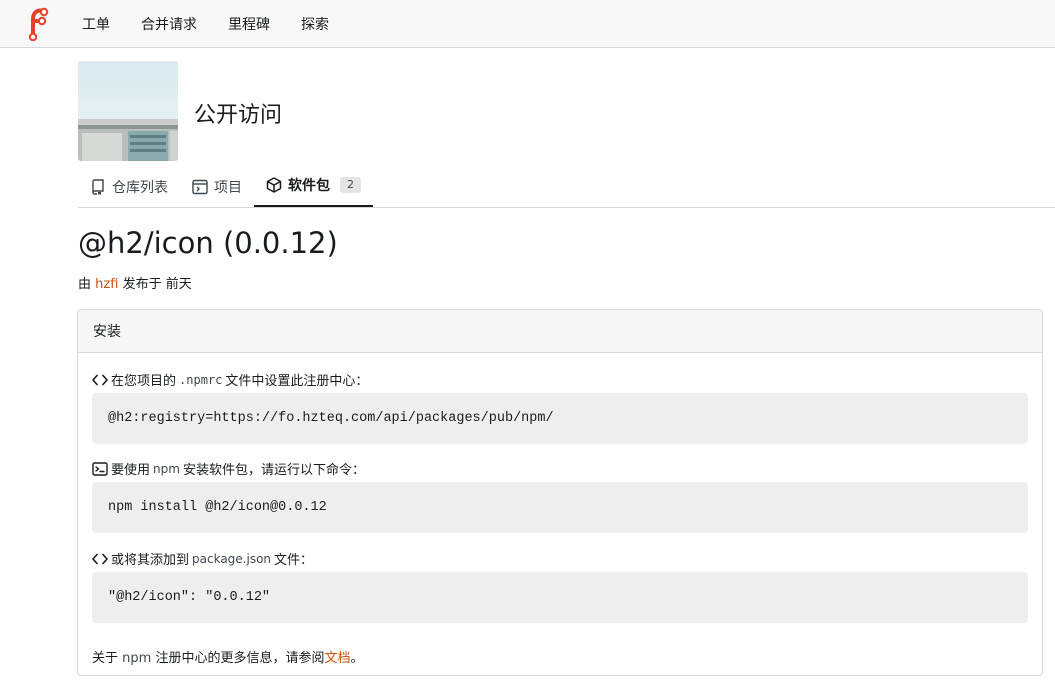 The width and height of the screenshot is (1055, 689). What do you see at coordinates (560, 331) in the screenshot?
I see `install-heading: 安装` at bounding box center [560, 331].